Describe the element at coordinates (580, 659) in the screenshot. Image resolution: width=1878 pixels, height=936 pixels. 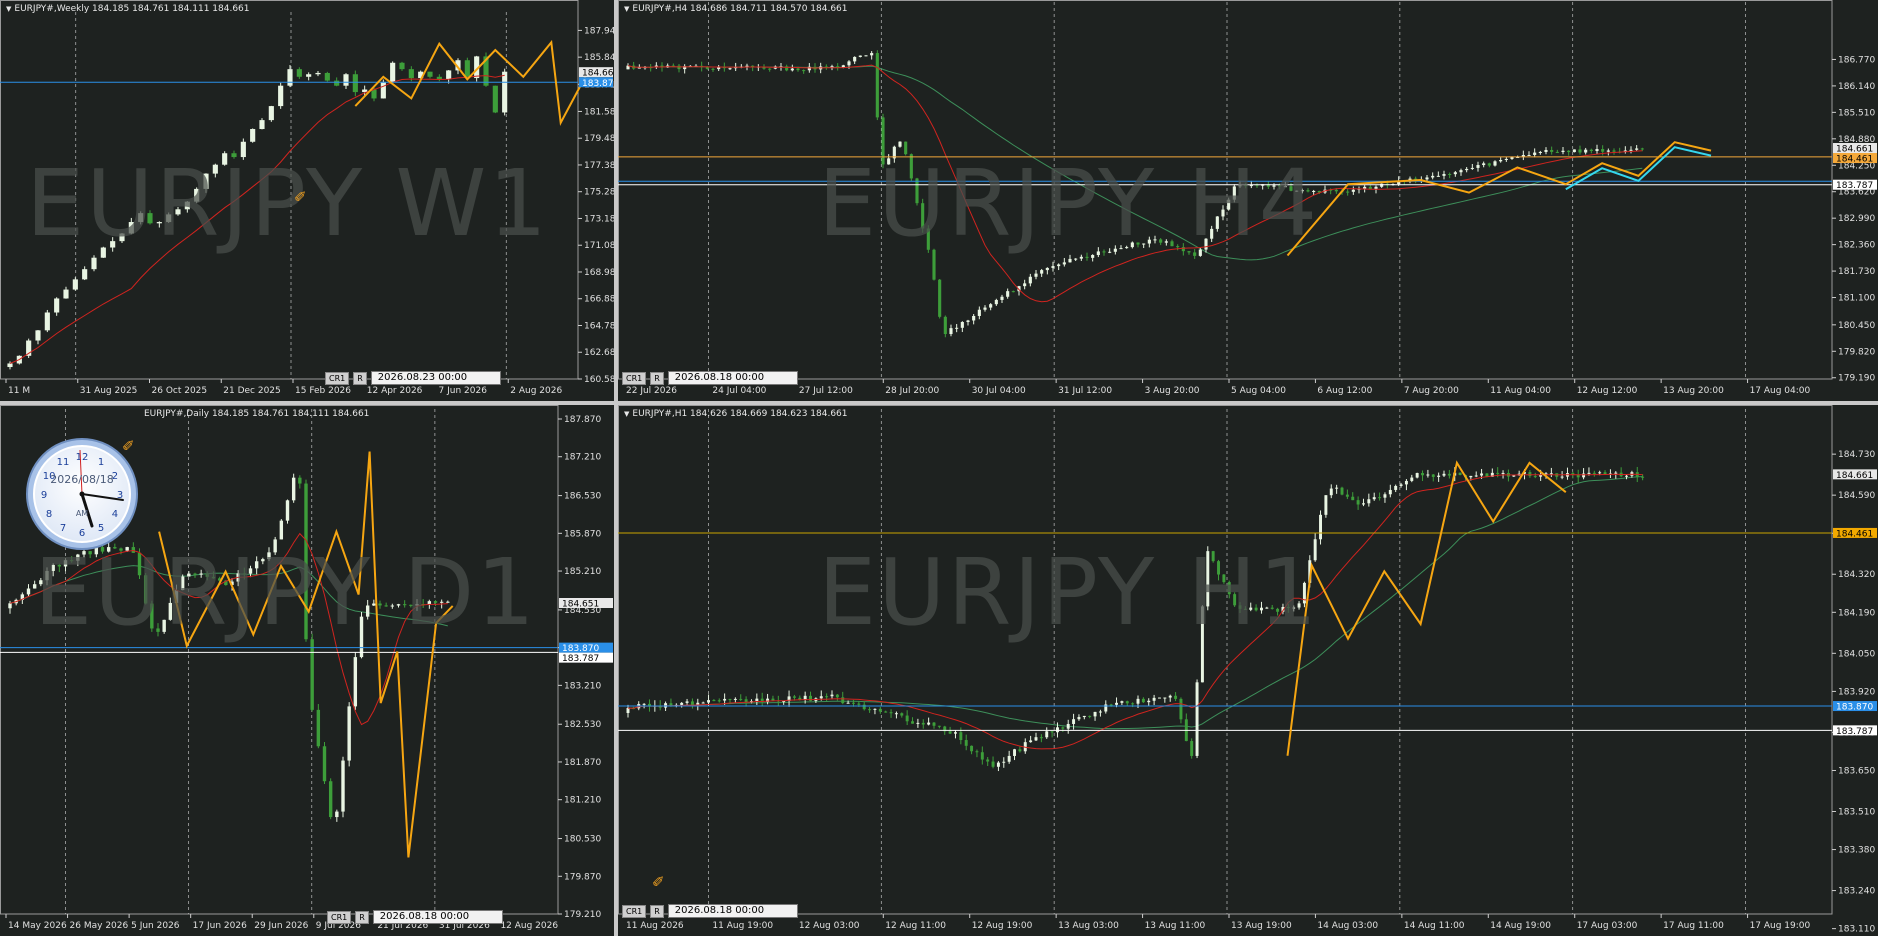
I see `price-label: 183.787` at that location.